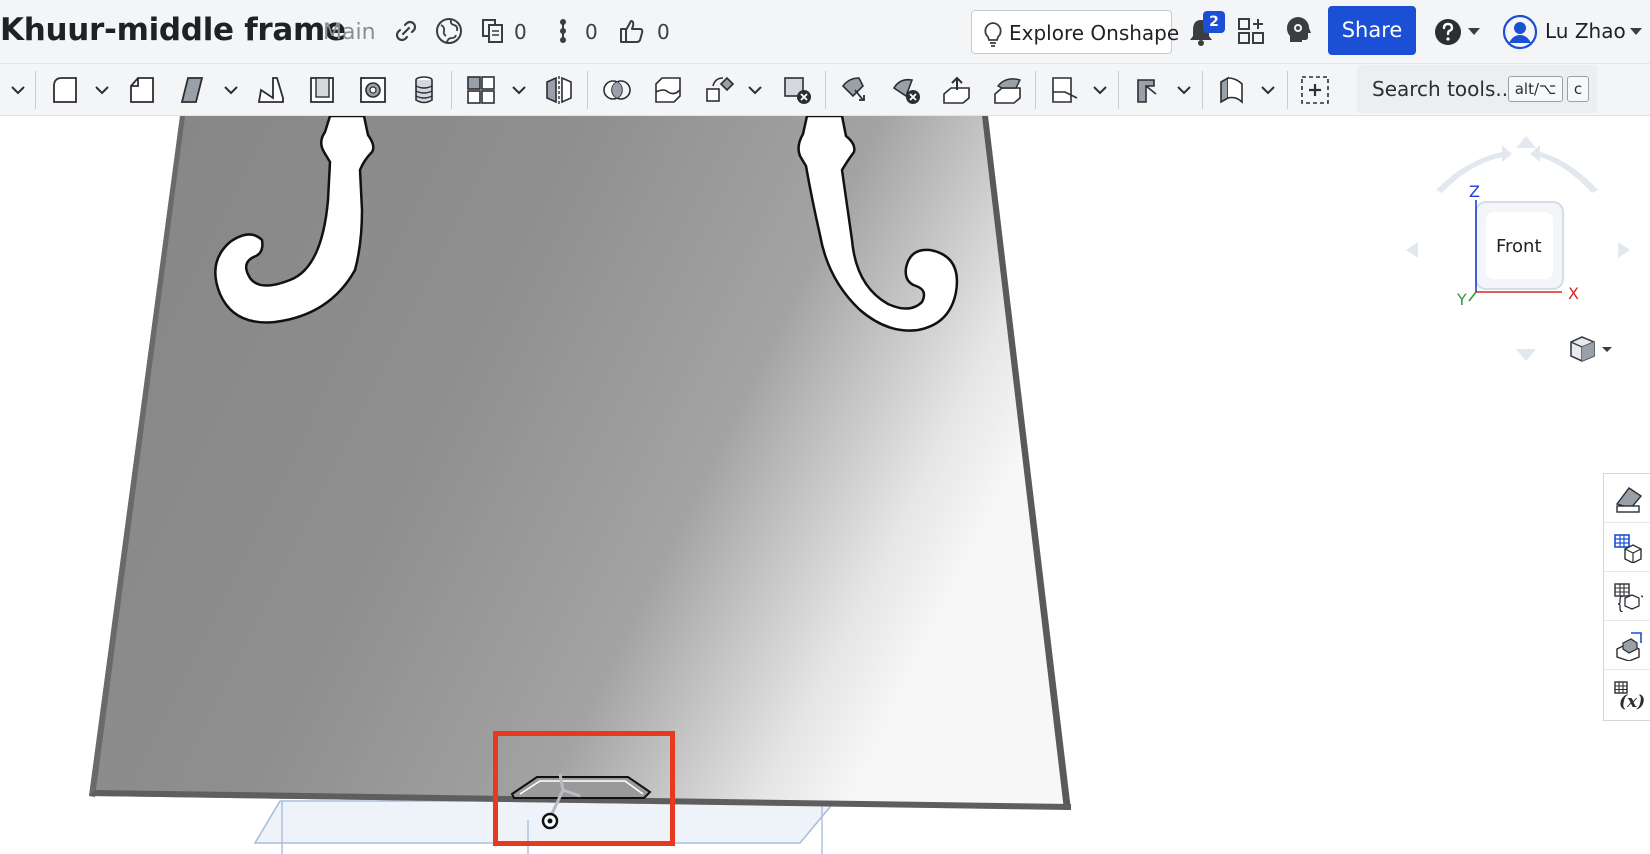 The image size is (1650, 854). What do you see at coordinates (559, 90) in the screenshot?
I see `mirror-icon` at bounding box center [559, 90].